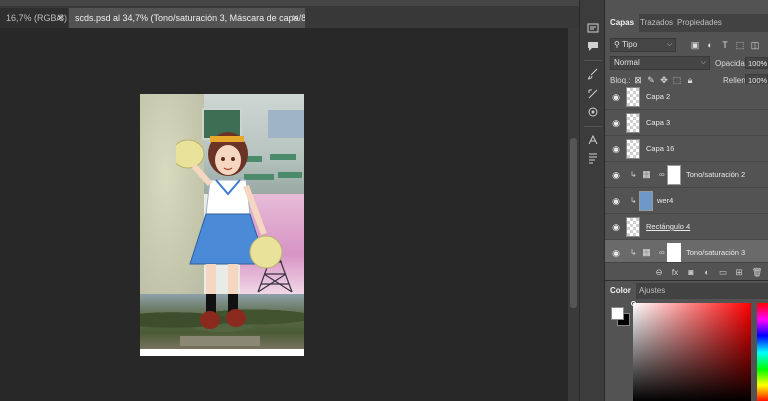  What do you see at coordinates (643, 45) in the screenshot?
I see `layer-filter-select: ⚲ Tipo ⌵` at bounding box center [643, 45].